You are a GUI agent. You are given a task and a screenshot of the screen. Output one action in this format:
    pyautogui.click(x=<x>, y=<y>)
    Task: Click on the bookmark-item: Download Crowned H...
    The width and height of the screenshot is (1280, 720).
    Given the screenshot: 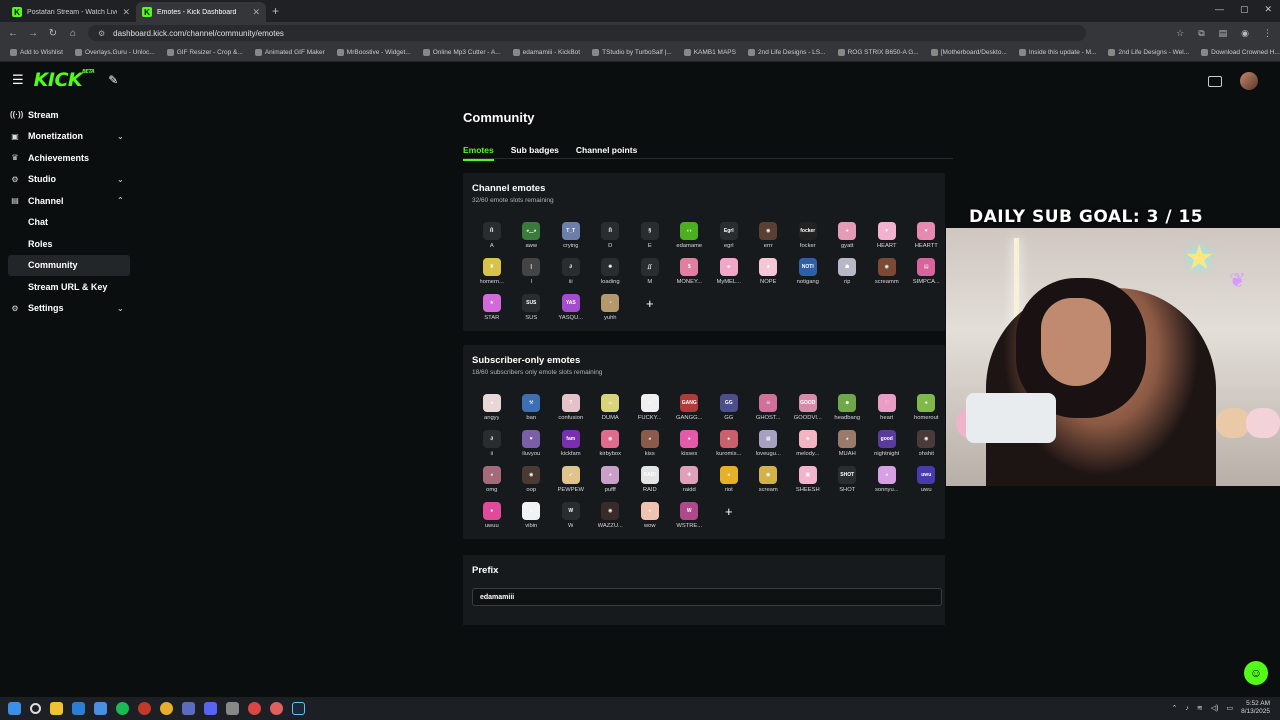 What is the action you would take?
    pyautogui.click(x=1240, y=52)
    